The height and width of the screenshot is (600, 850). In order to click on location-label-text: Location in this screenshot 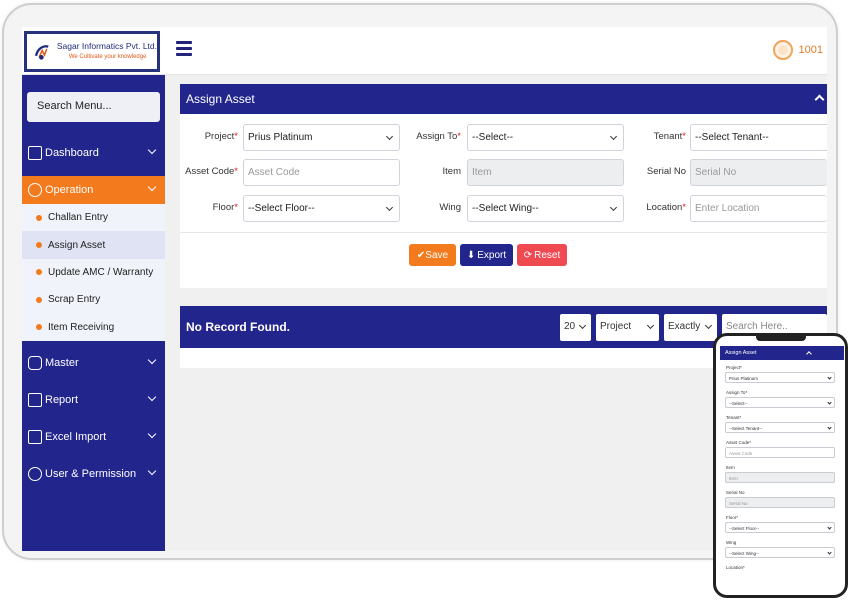, I will do `click(664, 207)`.